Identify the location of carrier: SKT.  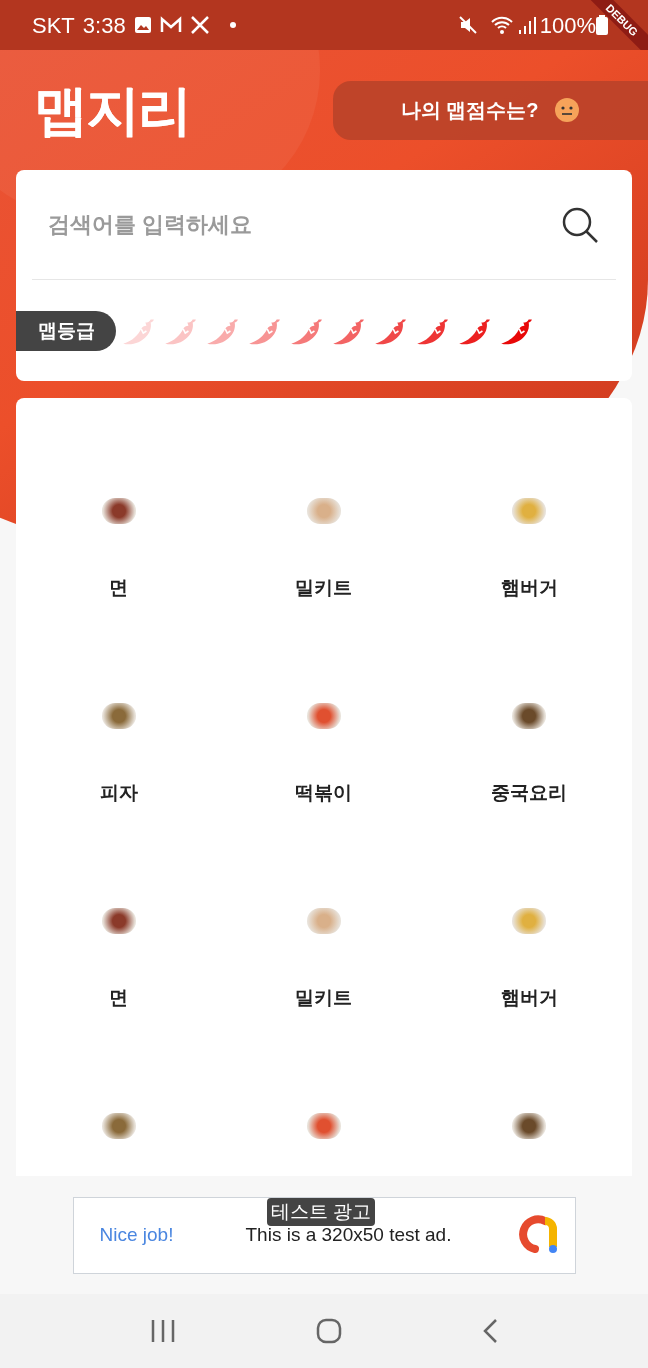
(53, 25).